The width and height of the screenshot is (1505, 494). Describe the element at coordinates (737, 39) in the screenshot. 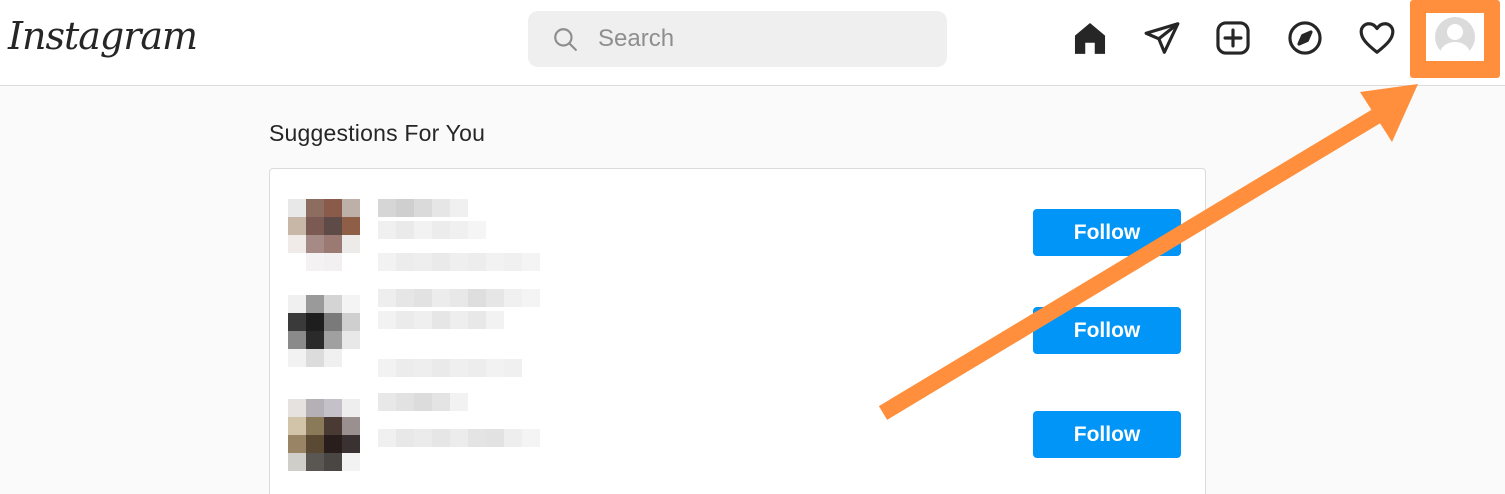

I see `search-field: Search` at that location.